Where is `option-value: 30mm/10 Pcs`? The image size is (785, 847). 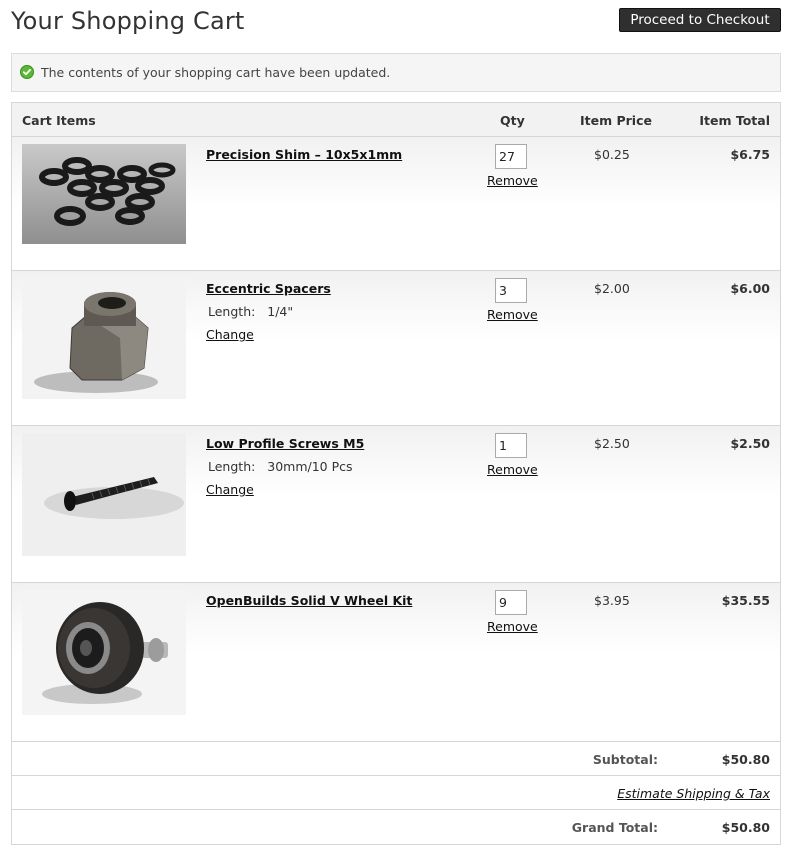
option-value: 30mm/10 Pcs is located at coordinates (310, 466).